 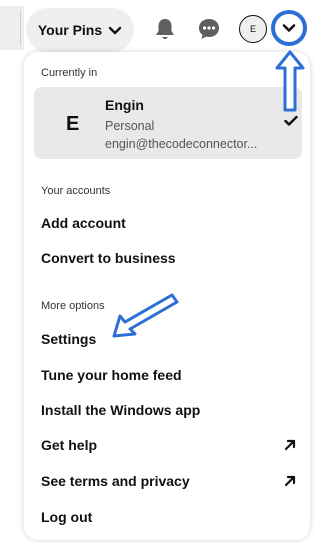 I want to click on bell-icon, so click(x=165, y=29).